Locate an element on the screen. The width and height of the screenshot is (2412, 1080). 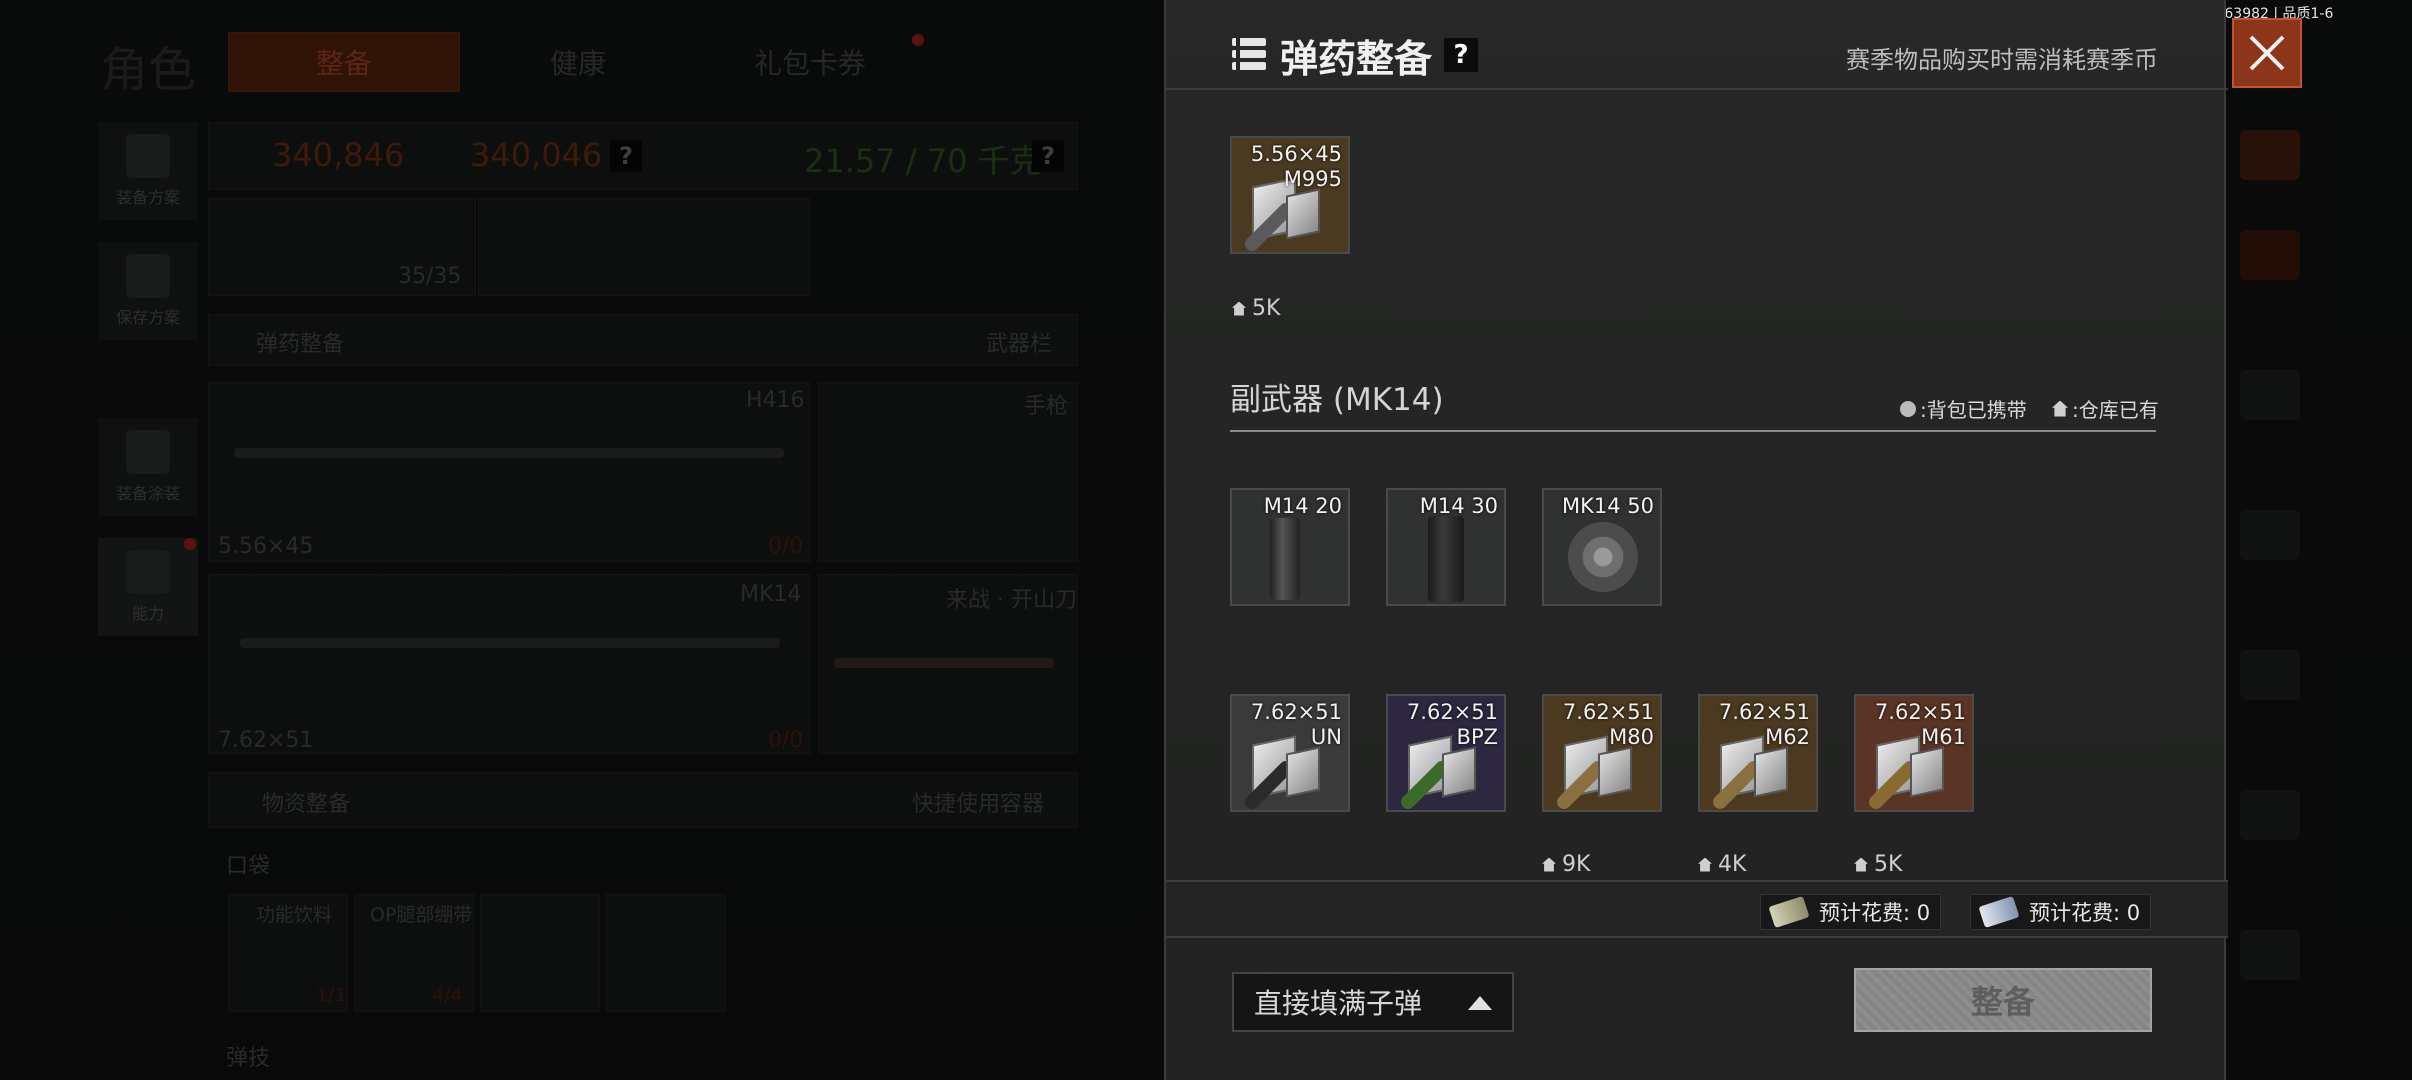
pistol-label: 手枪 is located at coordinates (1046, 406).